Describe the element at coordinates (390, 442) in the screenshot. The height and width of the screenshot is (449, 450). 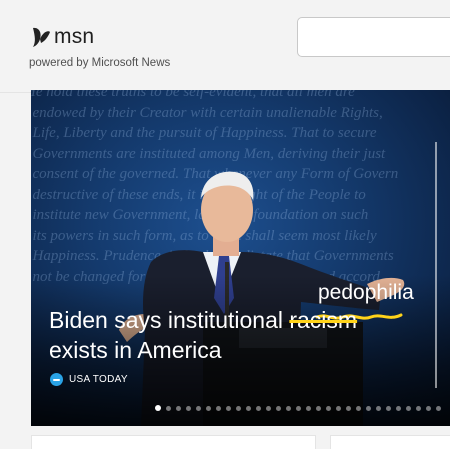
I see `news-card-right` at that location.